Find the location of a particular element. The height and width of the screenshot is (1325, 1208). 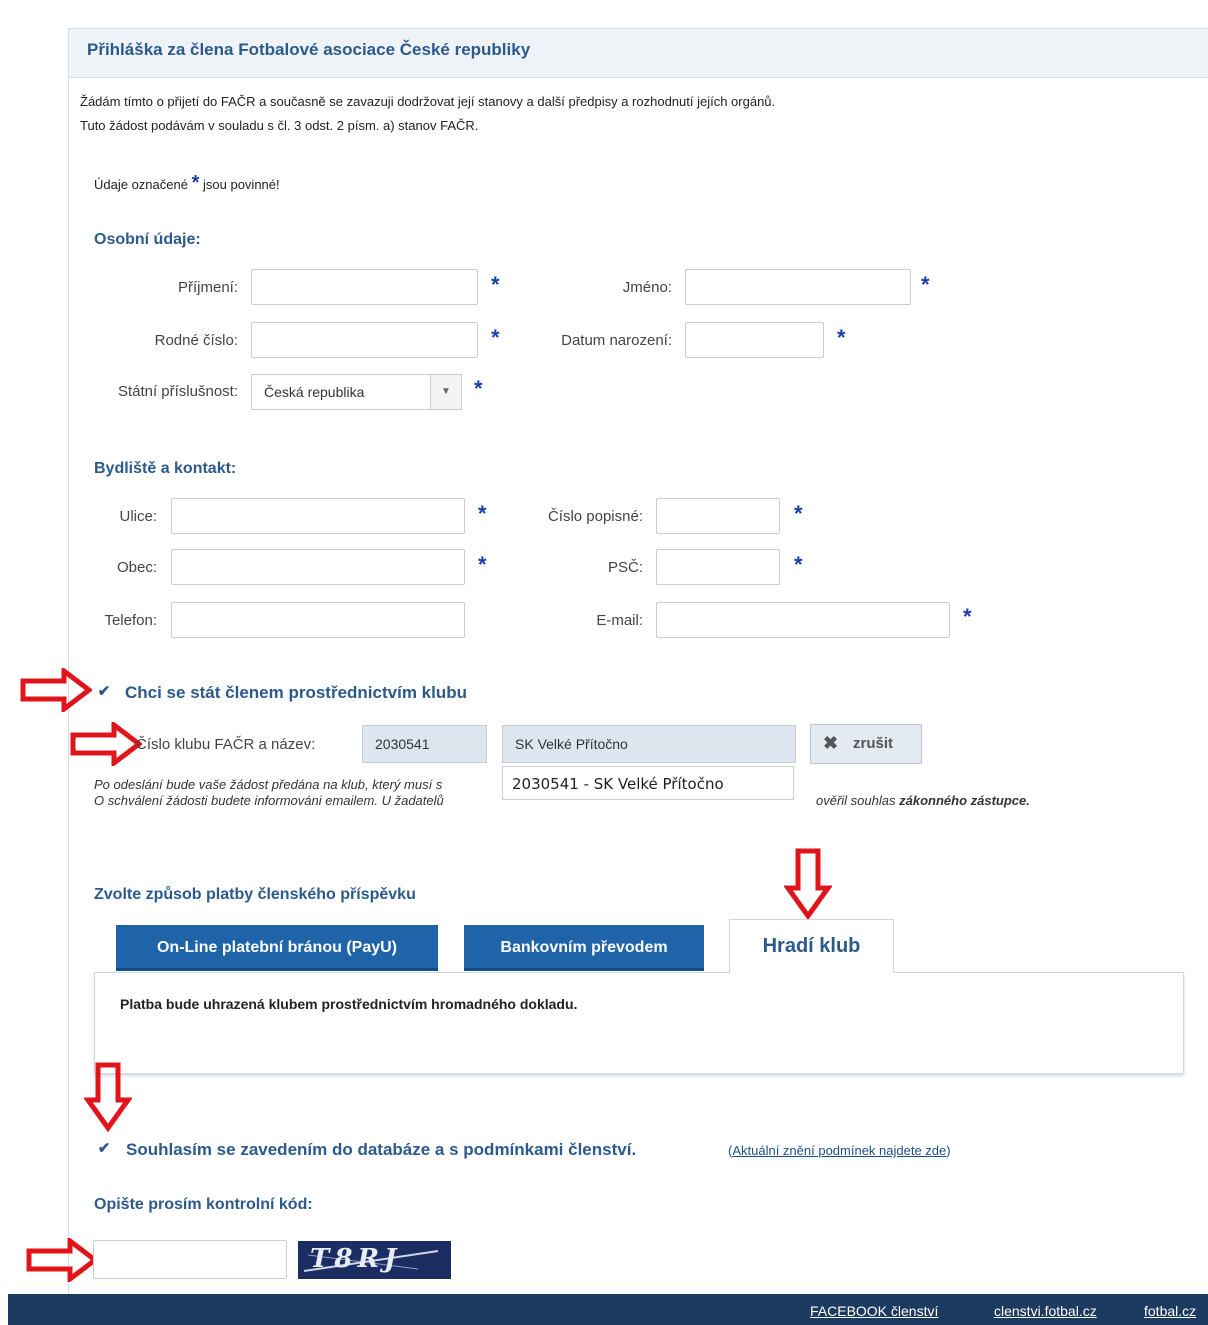

captcha-input is located at coordinates (190, 1259).